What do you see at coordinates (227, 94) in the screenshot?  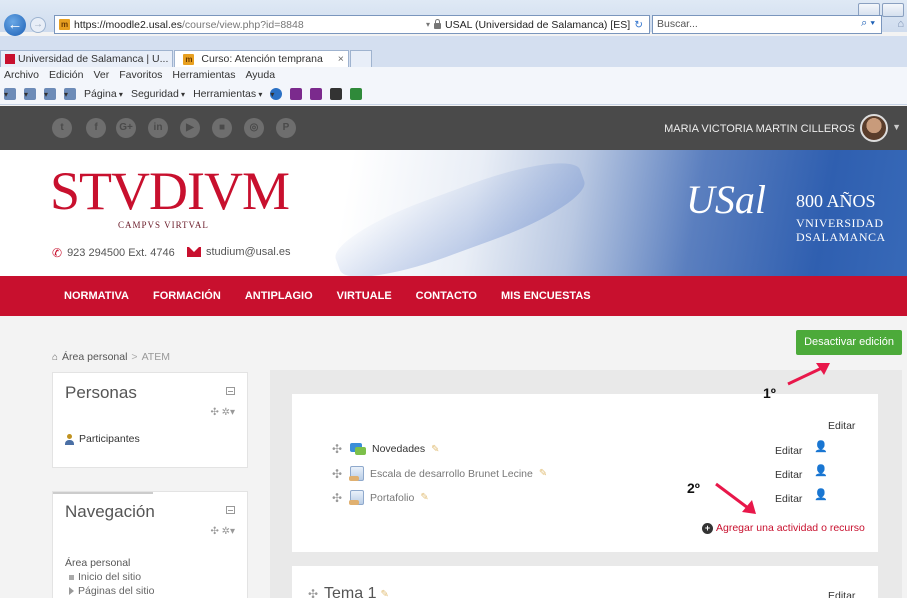 I see `cmd-herramientas: Herramientas` at bounding box center [227, 94].